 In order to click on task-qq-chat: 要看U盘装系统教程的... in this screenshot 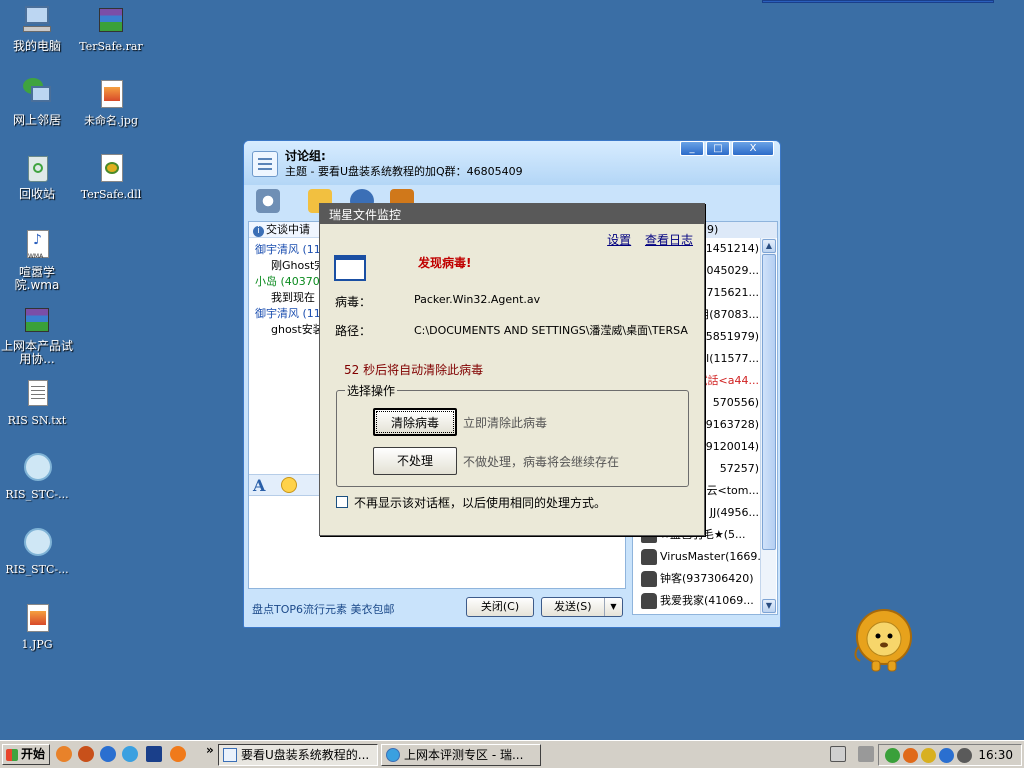, I will do `click(298, 755)`.